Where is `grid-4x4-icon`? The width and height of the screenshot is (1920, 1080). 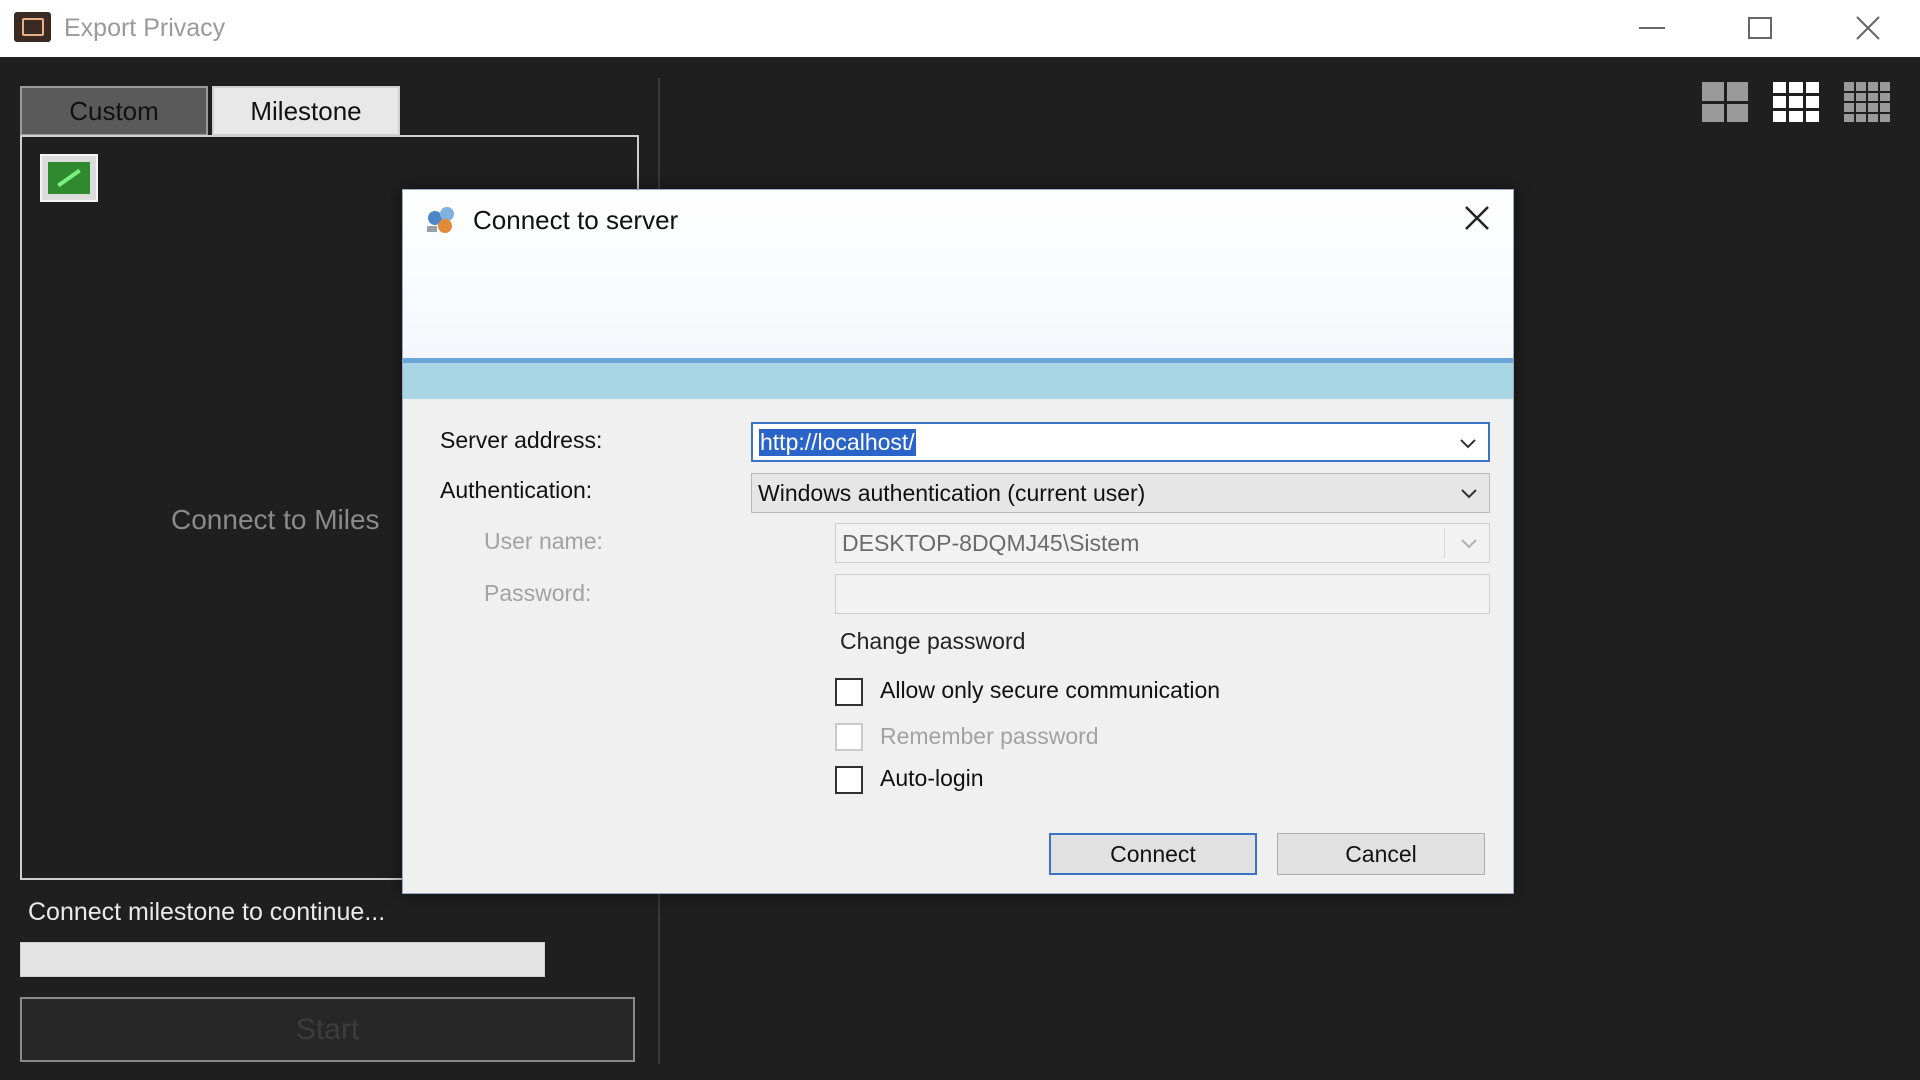
grid-4x4-icon is located at coordinates (1867, 102).